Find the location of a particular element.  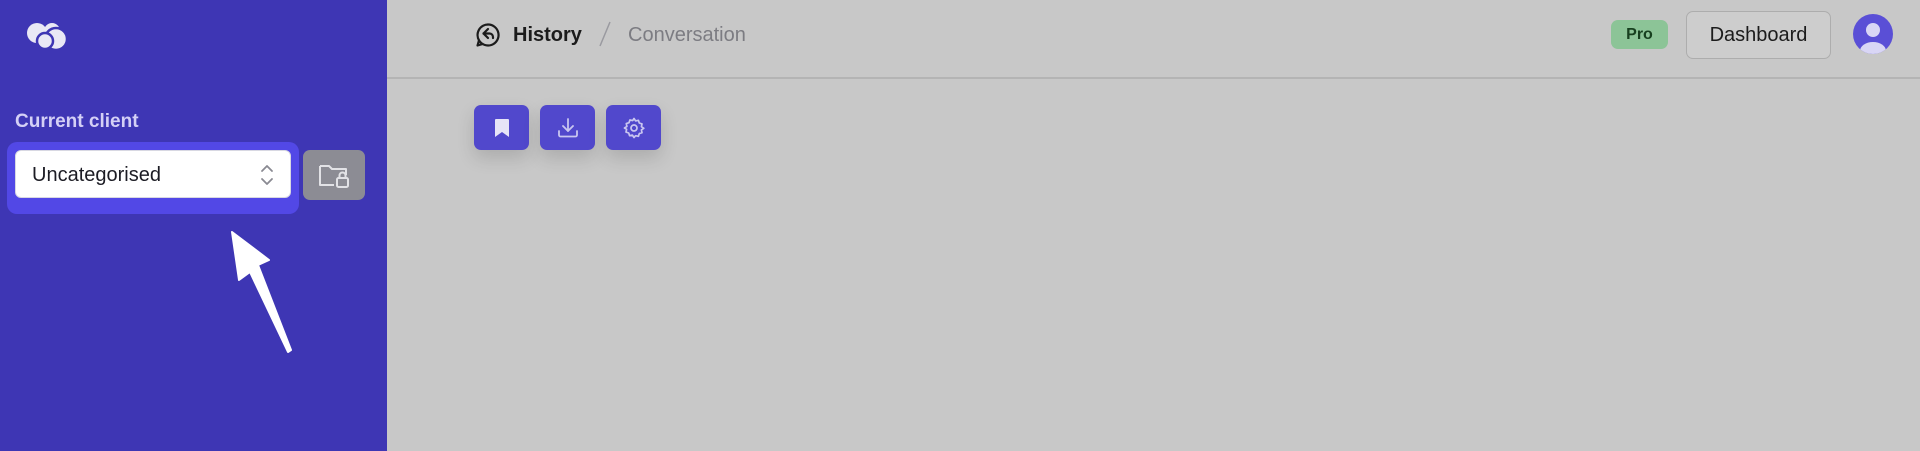

download-button is located at coordinates (567, 127).